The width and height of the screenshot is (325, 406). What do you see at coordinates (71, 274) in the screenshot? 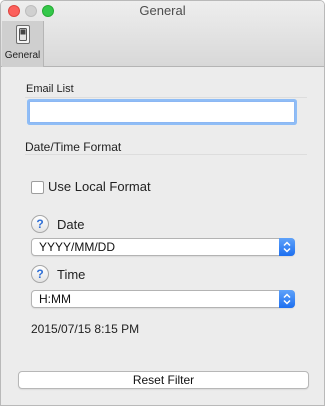
I see `time-label: Time` at bounding box center [71, 274].